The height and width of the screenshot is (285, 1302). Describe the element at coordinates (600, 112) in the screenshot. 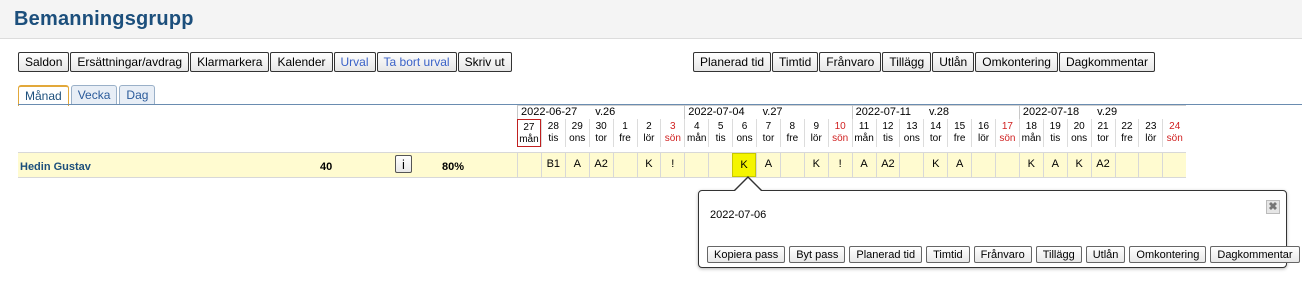

I see `week-header: 2022-06-27 v.26` at that location.